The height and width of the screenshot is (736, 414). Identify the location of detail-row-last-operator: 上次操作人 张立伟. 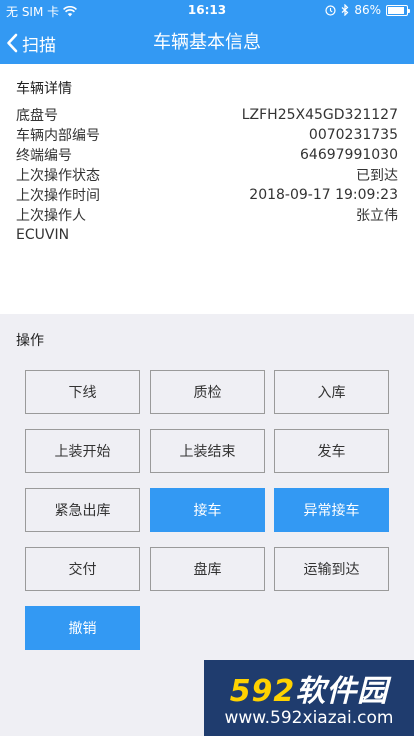
(207, 215).